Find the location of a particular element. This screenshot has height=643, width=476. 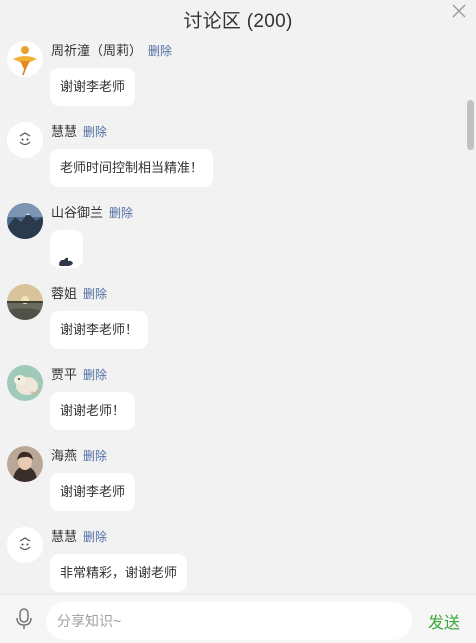

message-header: 周祈潼（周莉） 删除 is located at coordinates (111, 50).